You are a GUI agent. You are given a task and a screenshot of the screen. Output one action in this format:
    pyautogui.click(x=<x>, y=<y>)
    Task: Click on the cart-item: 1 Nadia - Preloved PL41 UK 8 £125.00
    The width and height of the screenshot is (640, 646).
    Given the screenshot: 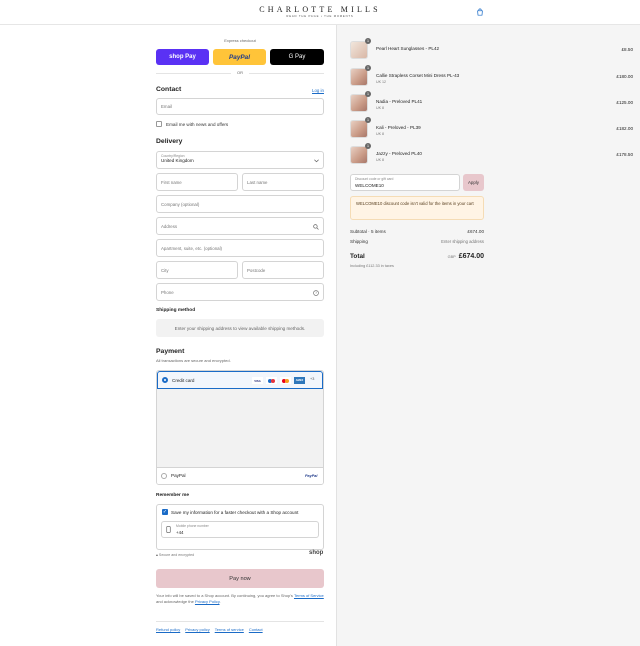 What is the action you would take?
    pyautogui.click(x=488, y=104)
    